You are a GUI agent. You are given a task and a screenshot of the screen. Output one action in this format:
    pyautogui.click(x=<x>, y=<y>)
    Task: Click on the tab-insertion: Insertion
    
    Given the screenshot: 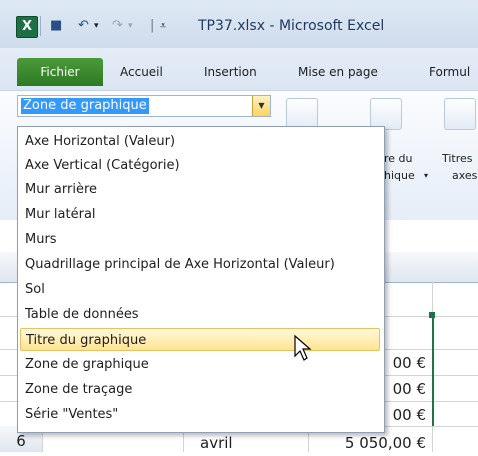 What is the action you would take?
    pyautogui.click(x=230, y=72)
    